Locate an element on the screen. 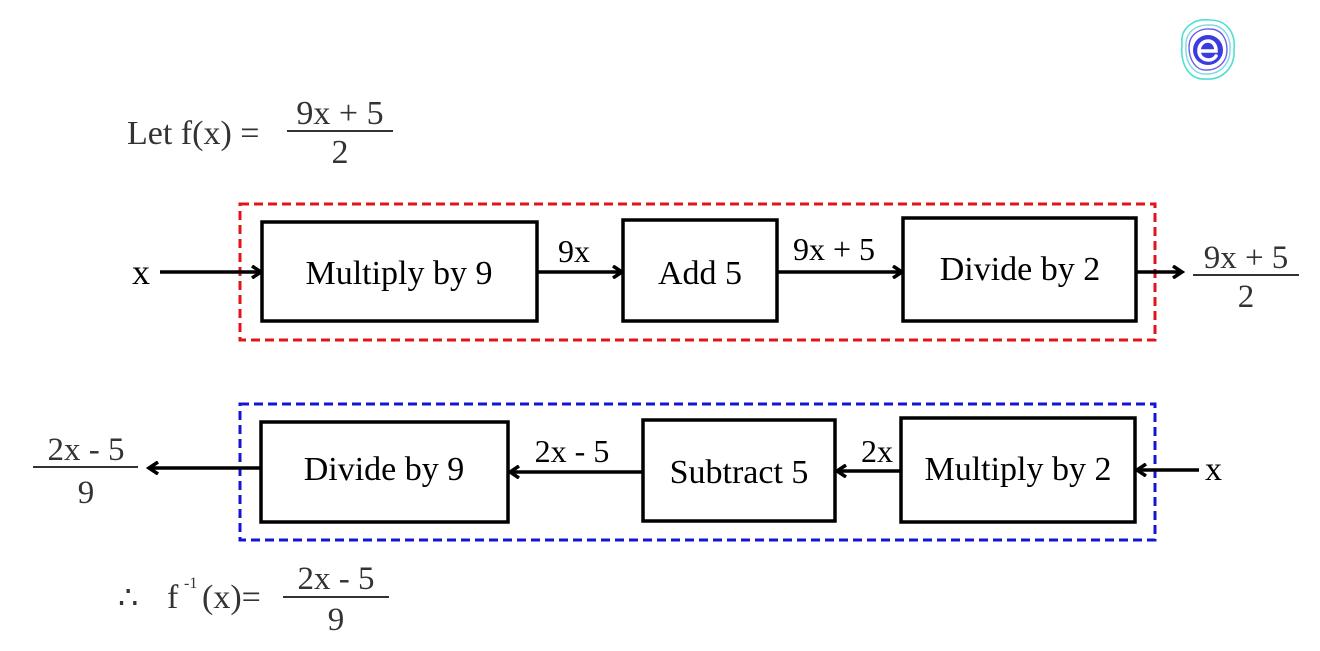 Image resolution: width=1320 pixels, height=651 pixels. forward-output-denominator: 2 is located at coordinates (1246, 297).